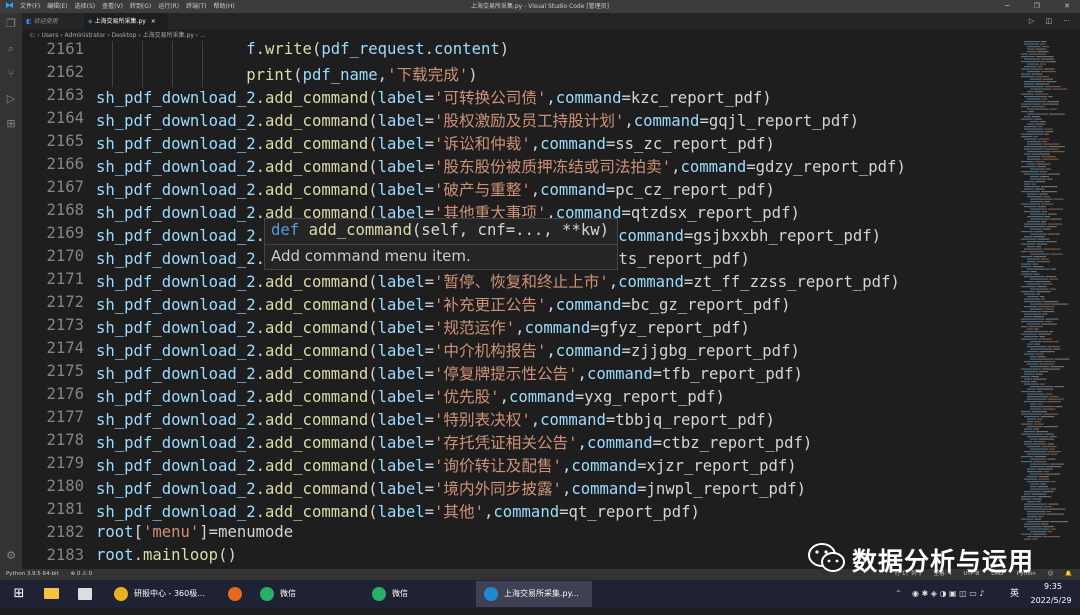  I want to click on close-window-button: ✕, so click(1067, 6).